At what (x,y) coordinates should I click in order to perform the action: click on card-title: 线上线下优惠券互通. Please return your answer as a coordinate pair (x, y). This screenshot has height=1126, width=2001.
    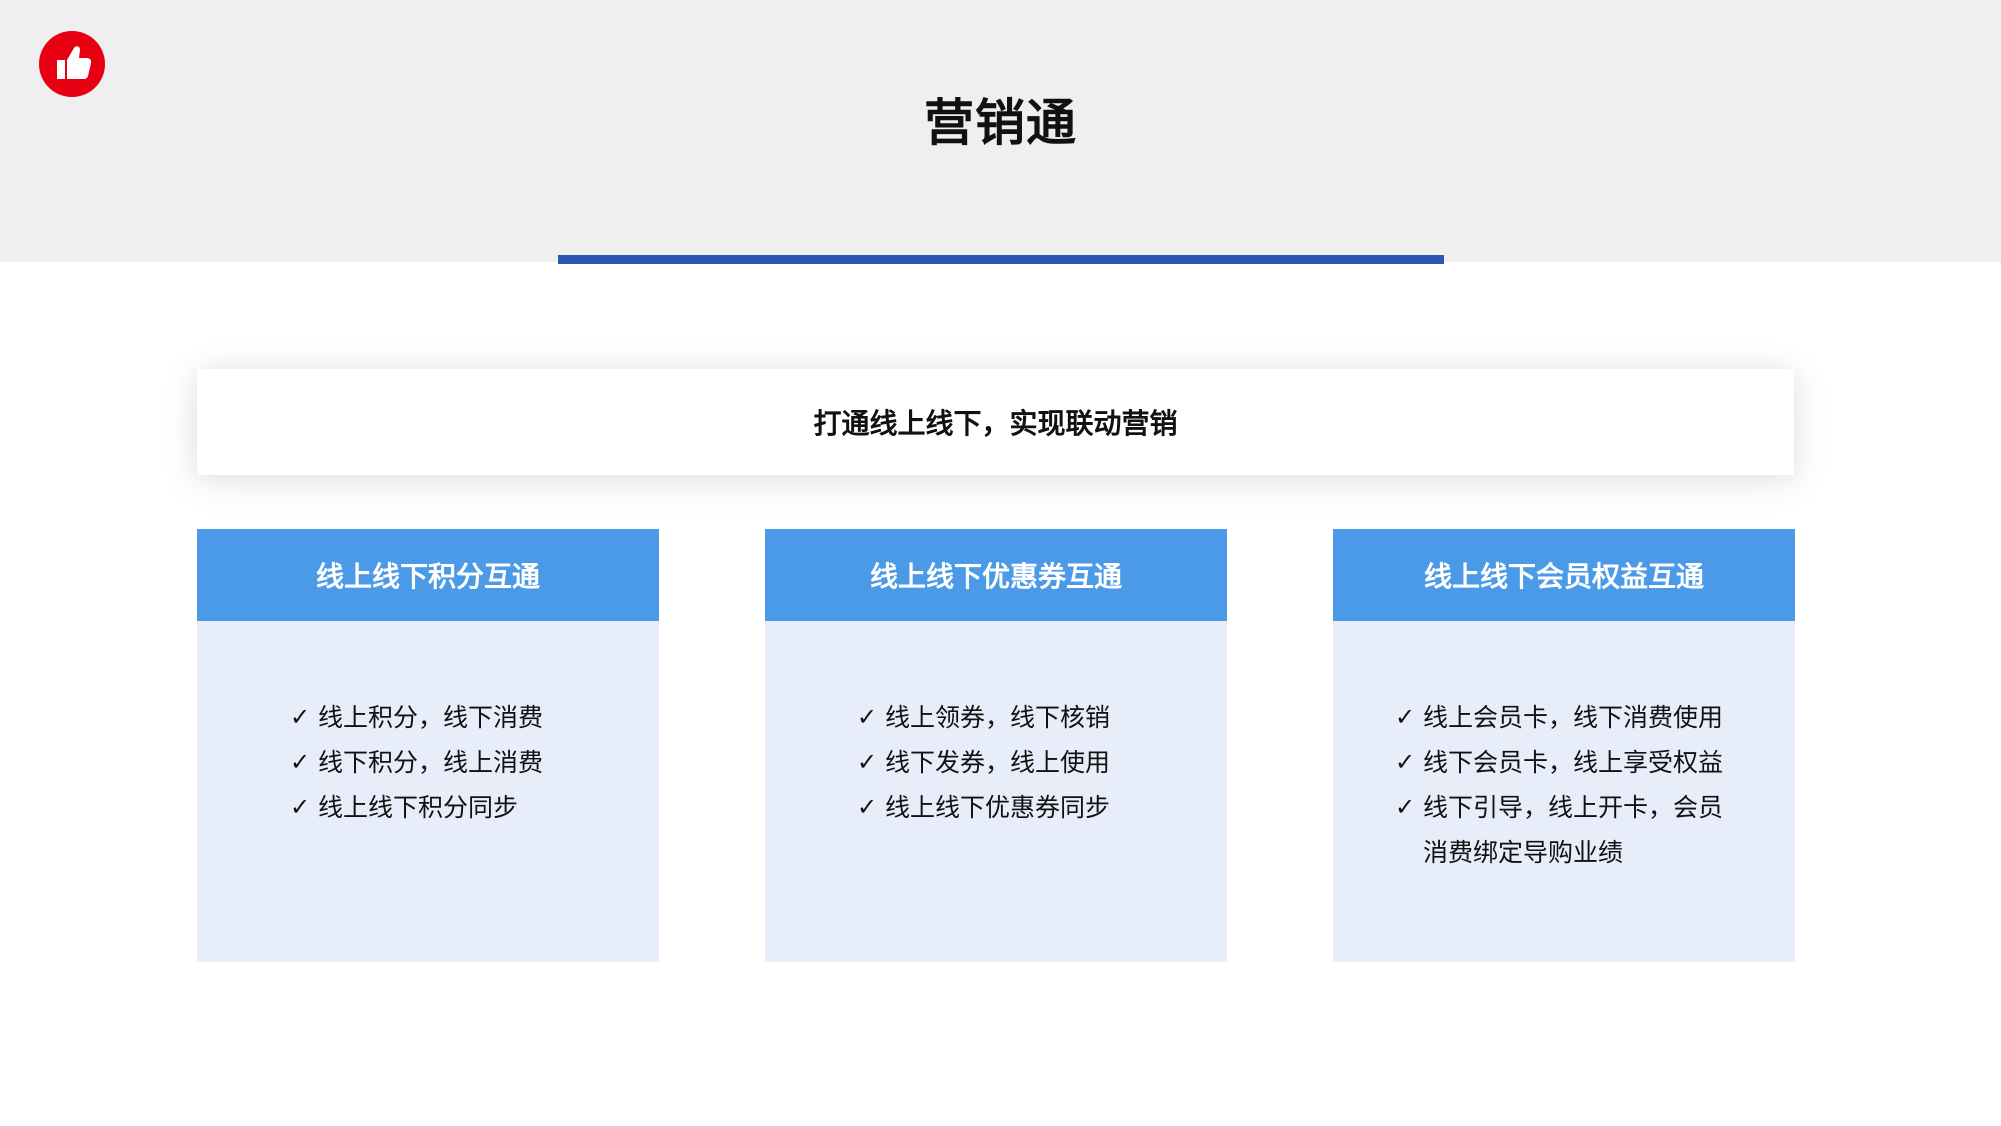
    Looking at the image, I should click on (995, 576).